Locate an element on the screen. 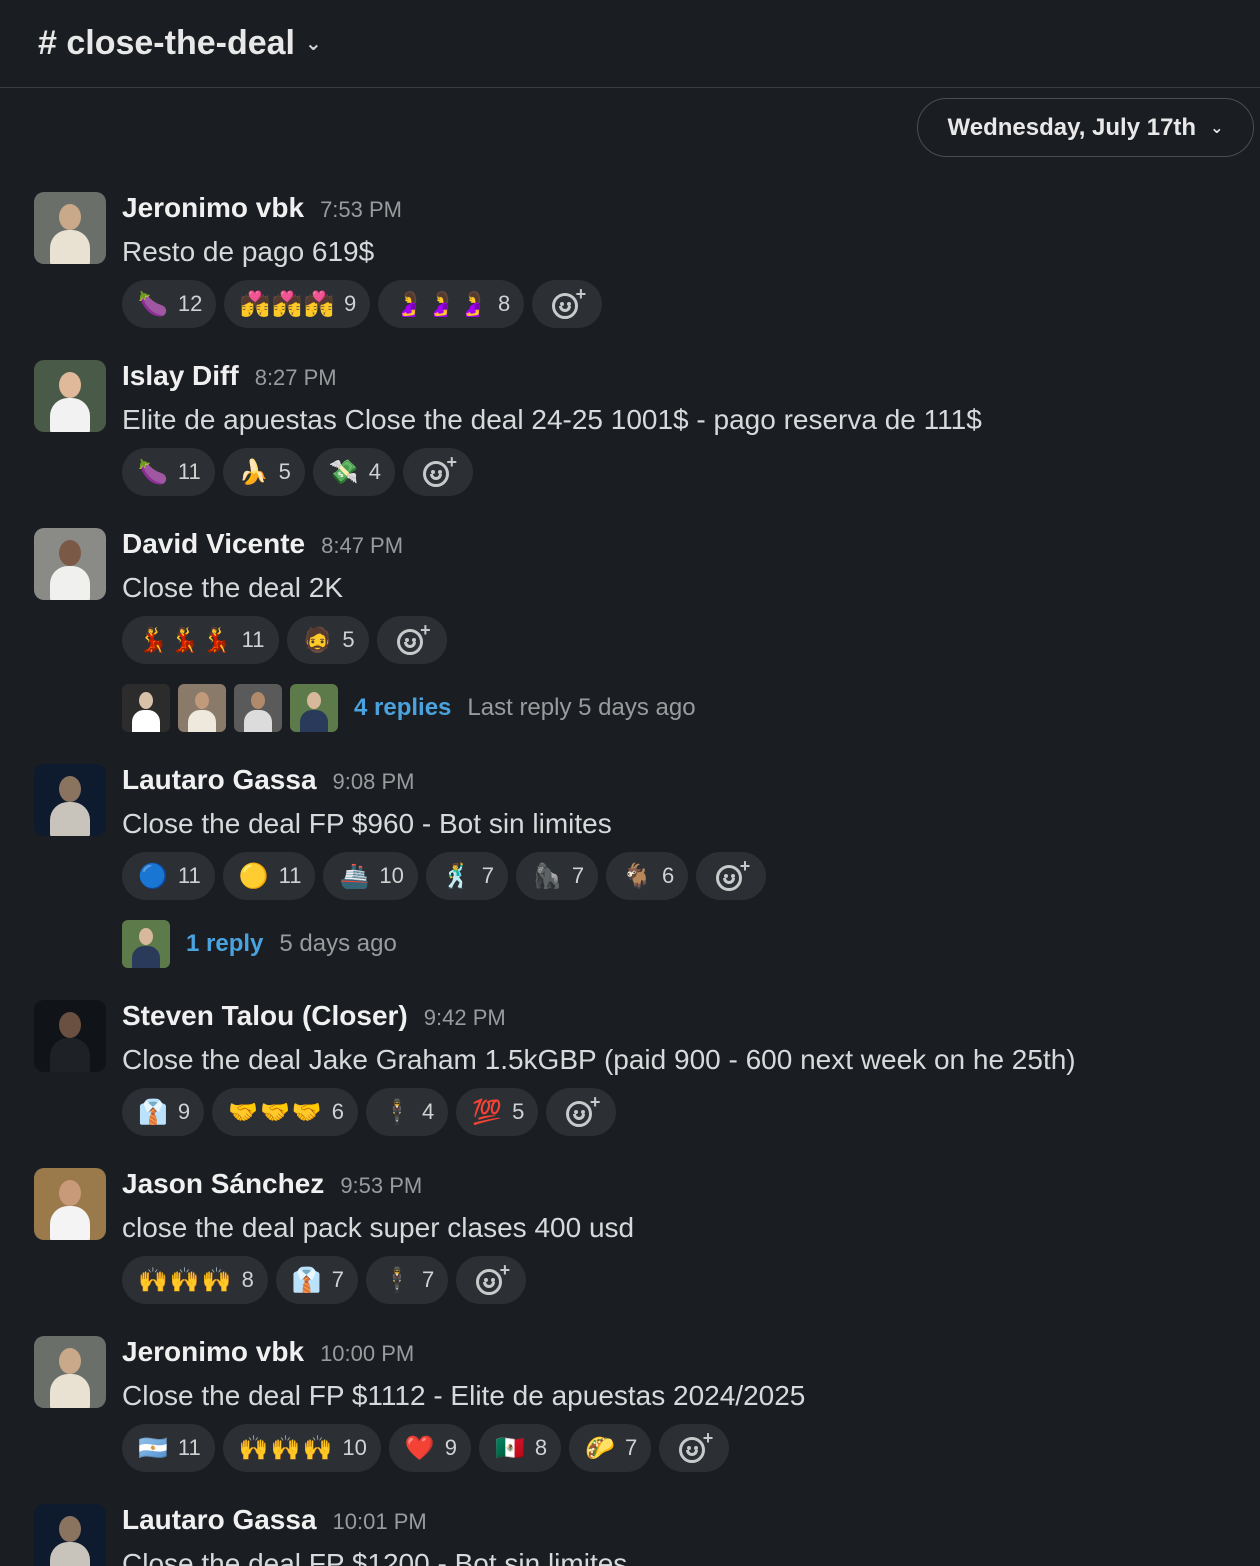 Image resolution: width=1260 pixels, height=1566 pixels. reaction-pill: 🔵 11 is located at coordinates (168, 876).